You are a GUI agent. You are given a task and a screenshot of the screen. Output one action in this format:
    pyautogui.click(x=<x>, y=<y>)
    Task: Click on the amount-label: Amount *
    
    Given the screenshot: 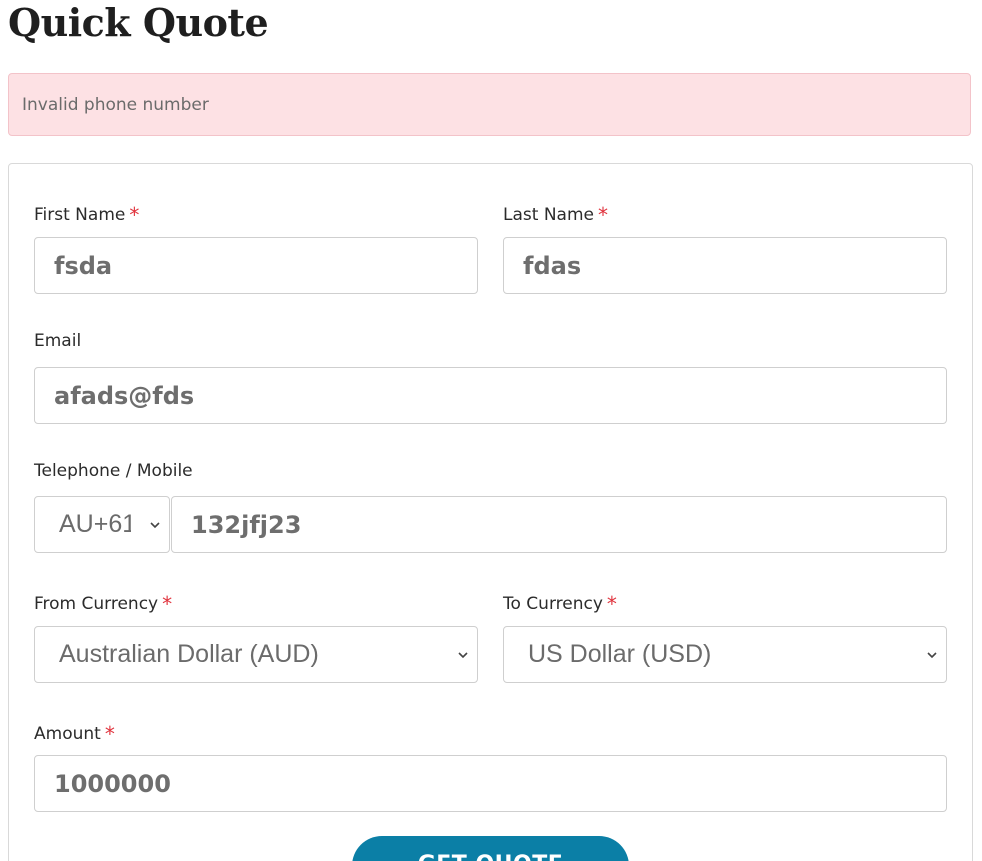 What is the action you would take?
    pyautogui.click(x=74, y=733)
    